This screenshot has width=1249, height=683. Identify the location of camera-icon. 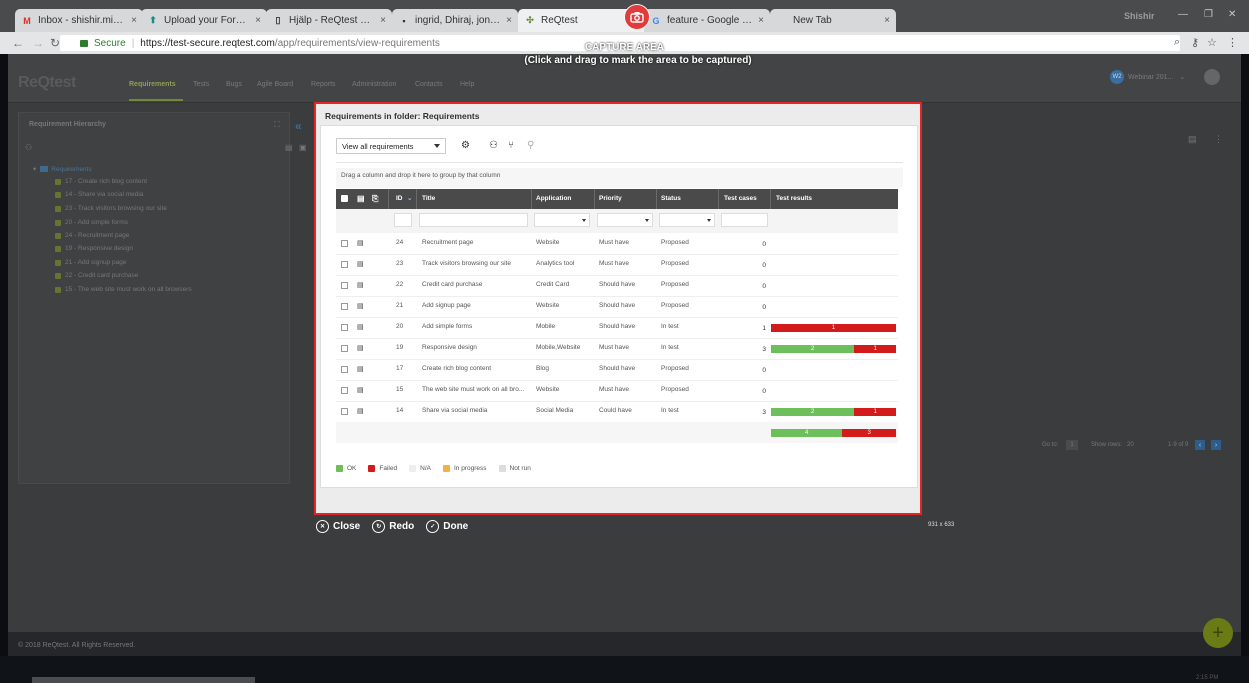
(637, 17).